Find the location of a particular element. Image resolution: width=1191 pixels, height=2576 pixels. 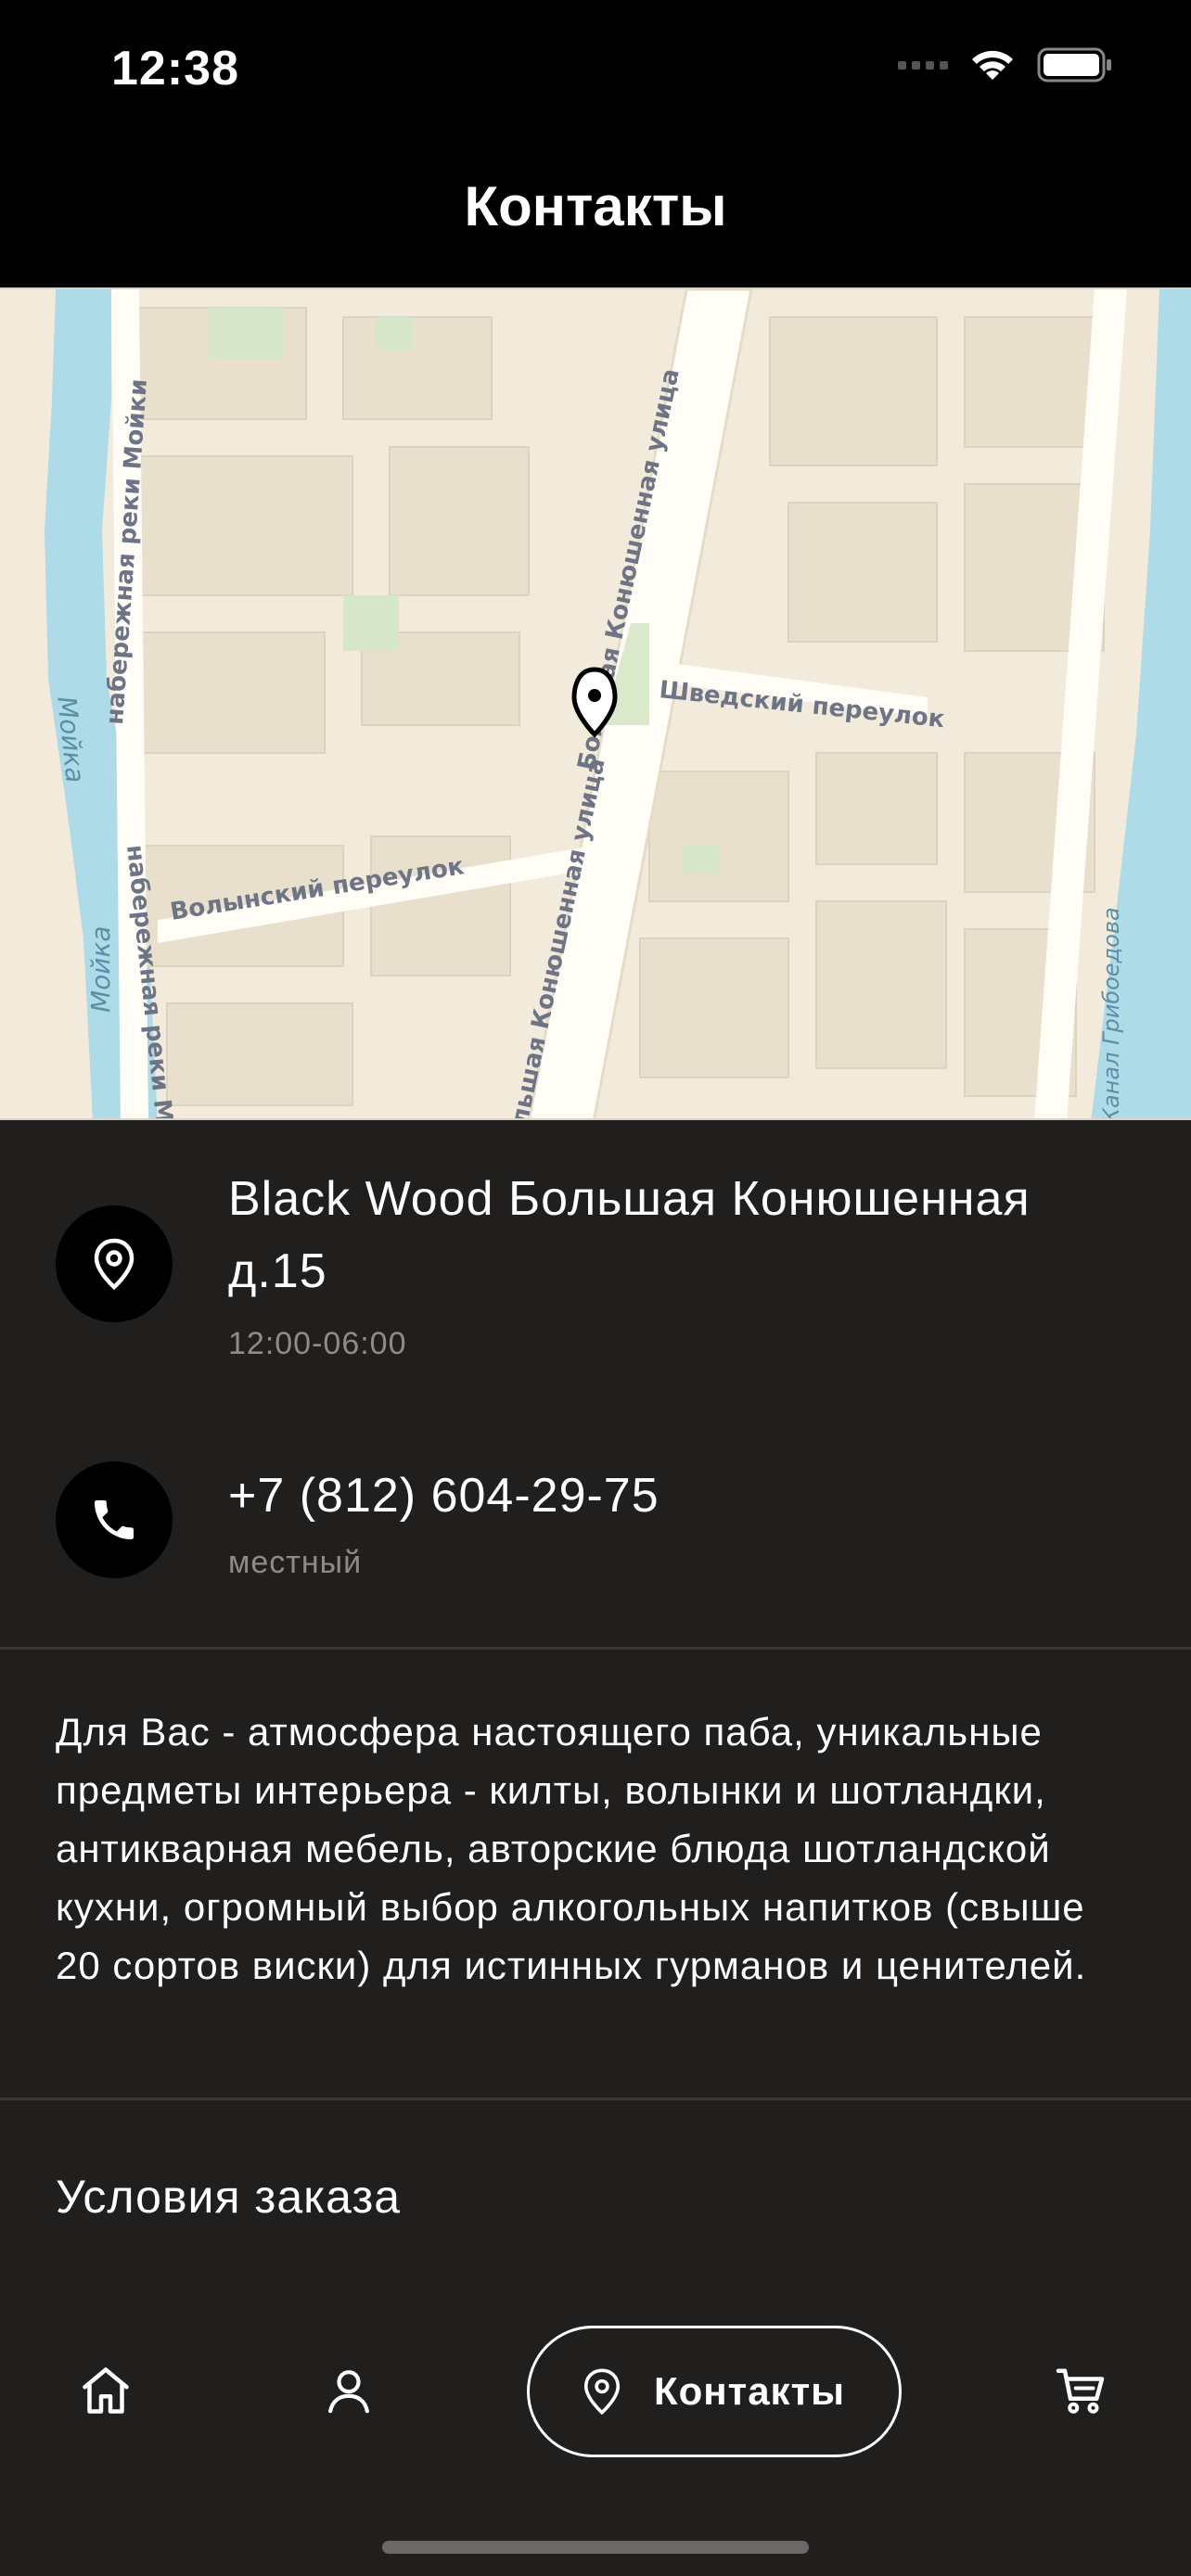

phone-number: +7 (812) 604-29-75 is located at coordinates (681, 1496).